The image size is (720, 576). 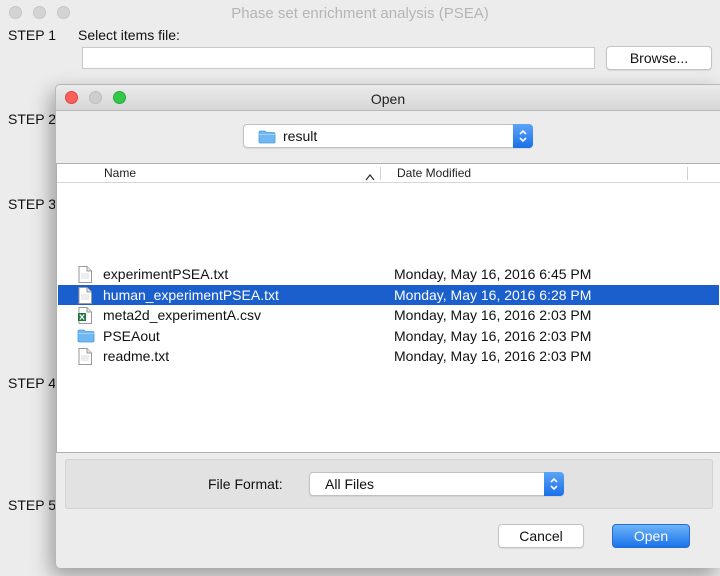 I want to click on step-4-label: STEP 4, so click(x=32, y=383).